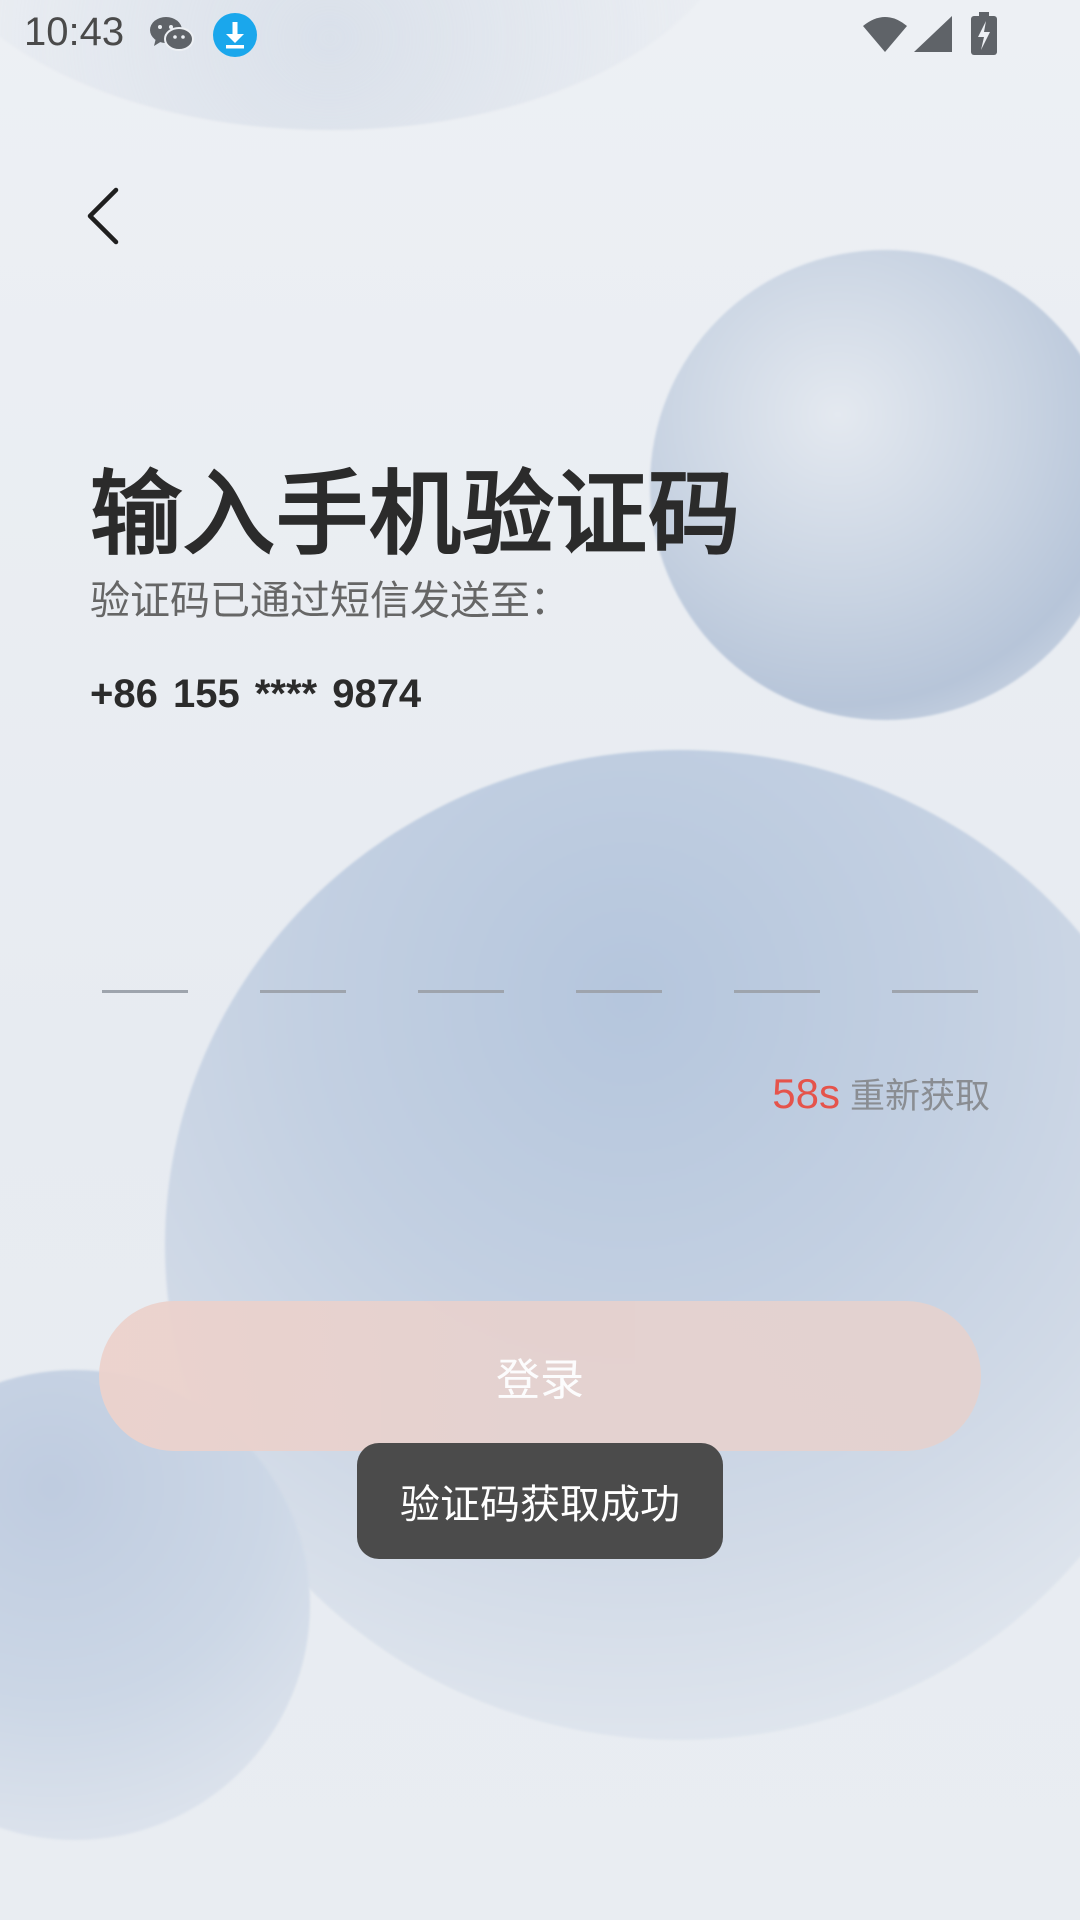 The image size is (1080, 1920). Describe the element at coordinates (540, 1376) in the screenshot. I see `login-button: 登录` at that location.